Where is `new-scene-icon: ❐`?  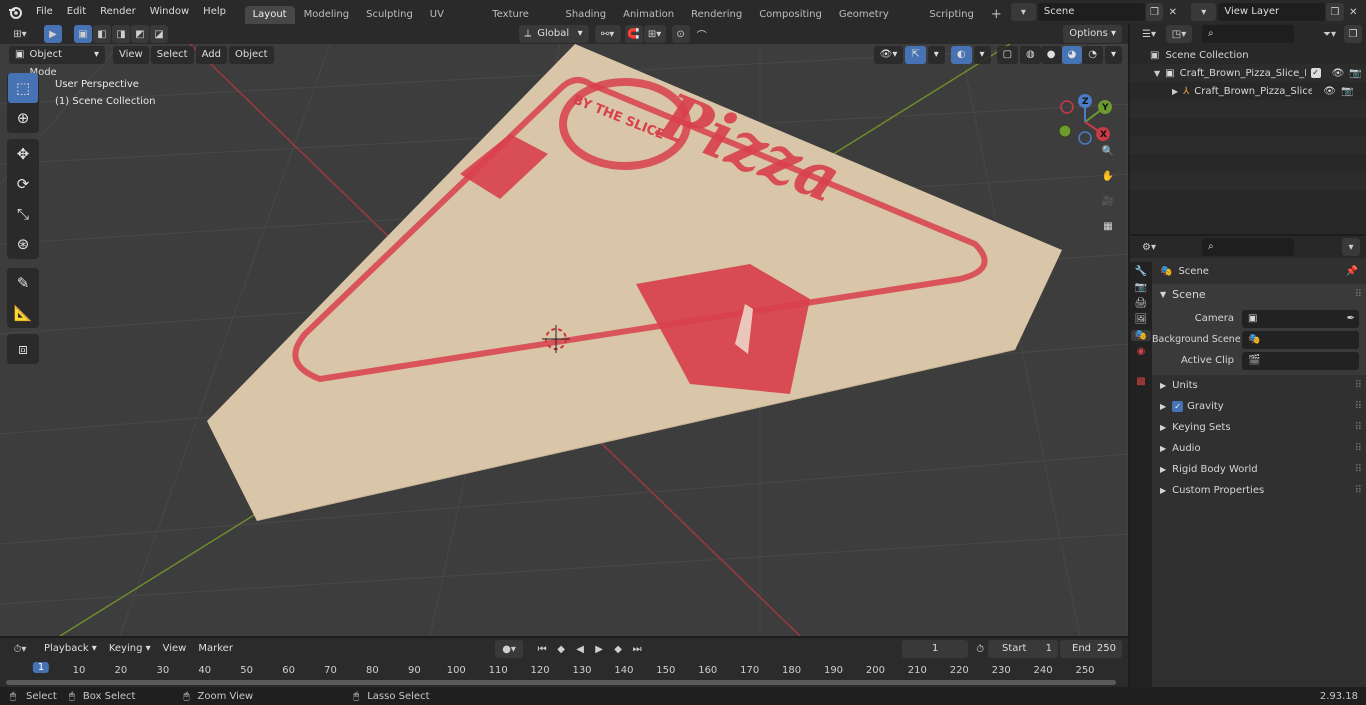
new-scene-icon: ❐ is located at coordinates (1154, 12).